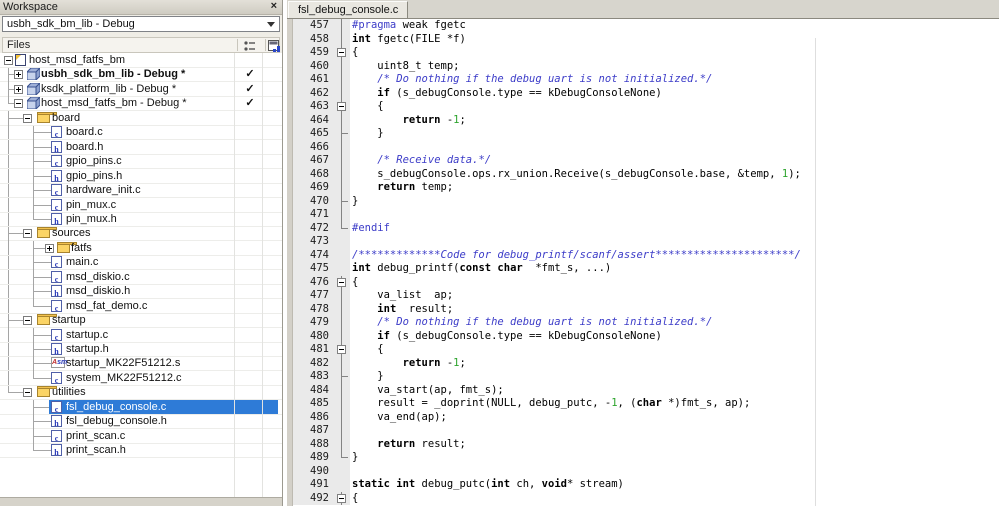 The height and width of the screenshot is (506, 999). Describe the element at coordinates (646, 296) in the screenshot. I see `code-line: 477 va_list ap;` at that location.